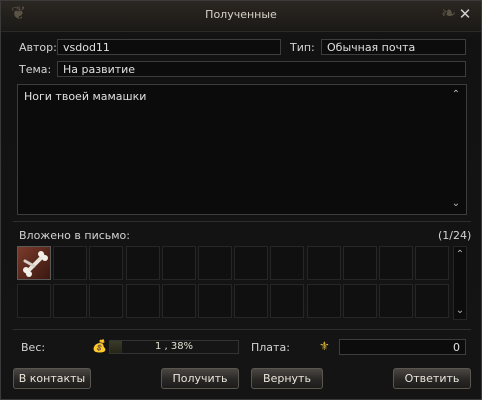  I want to click on type-label: Тип:, so click(302, 47).